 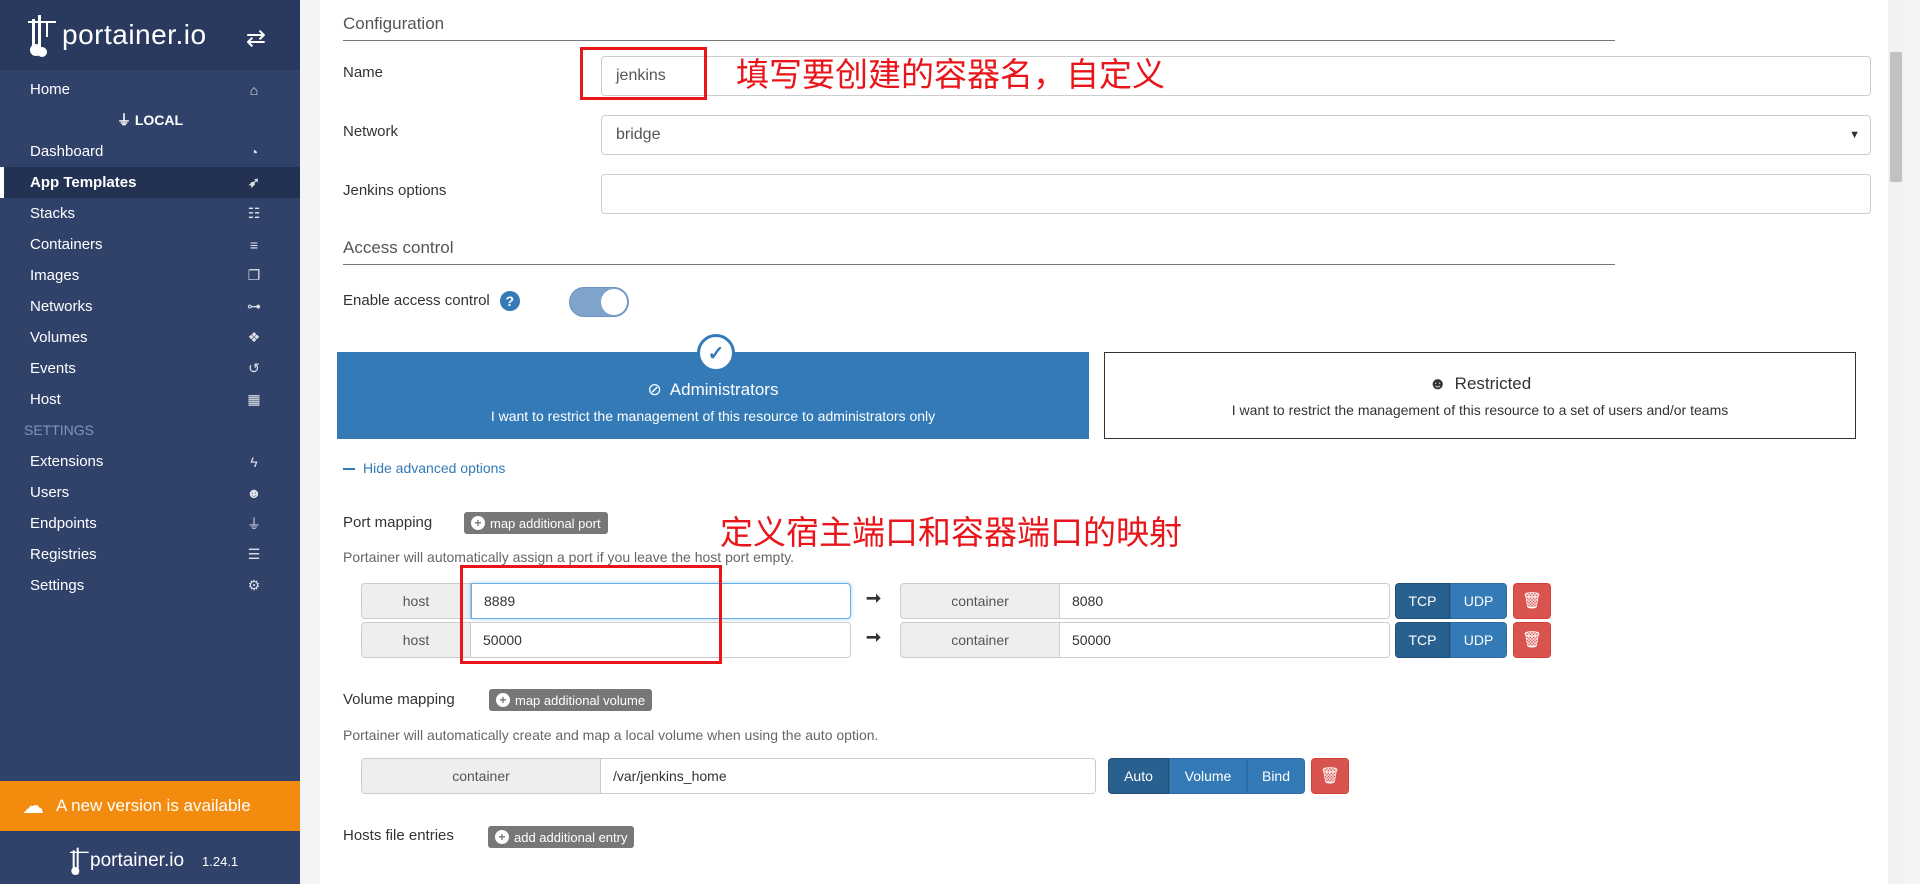 I want to click on volume-mode-toggle: Auto Volume Bind, so click(x=1206, y=776).